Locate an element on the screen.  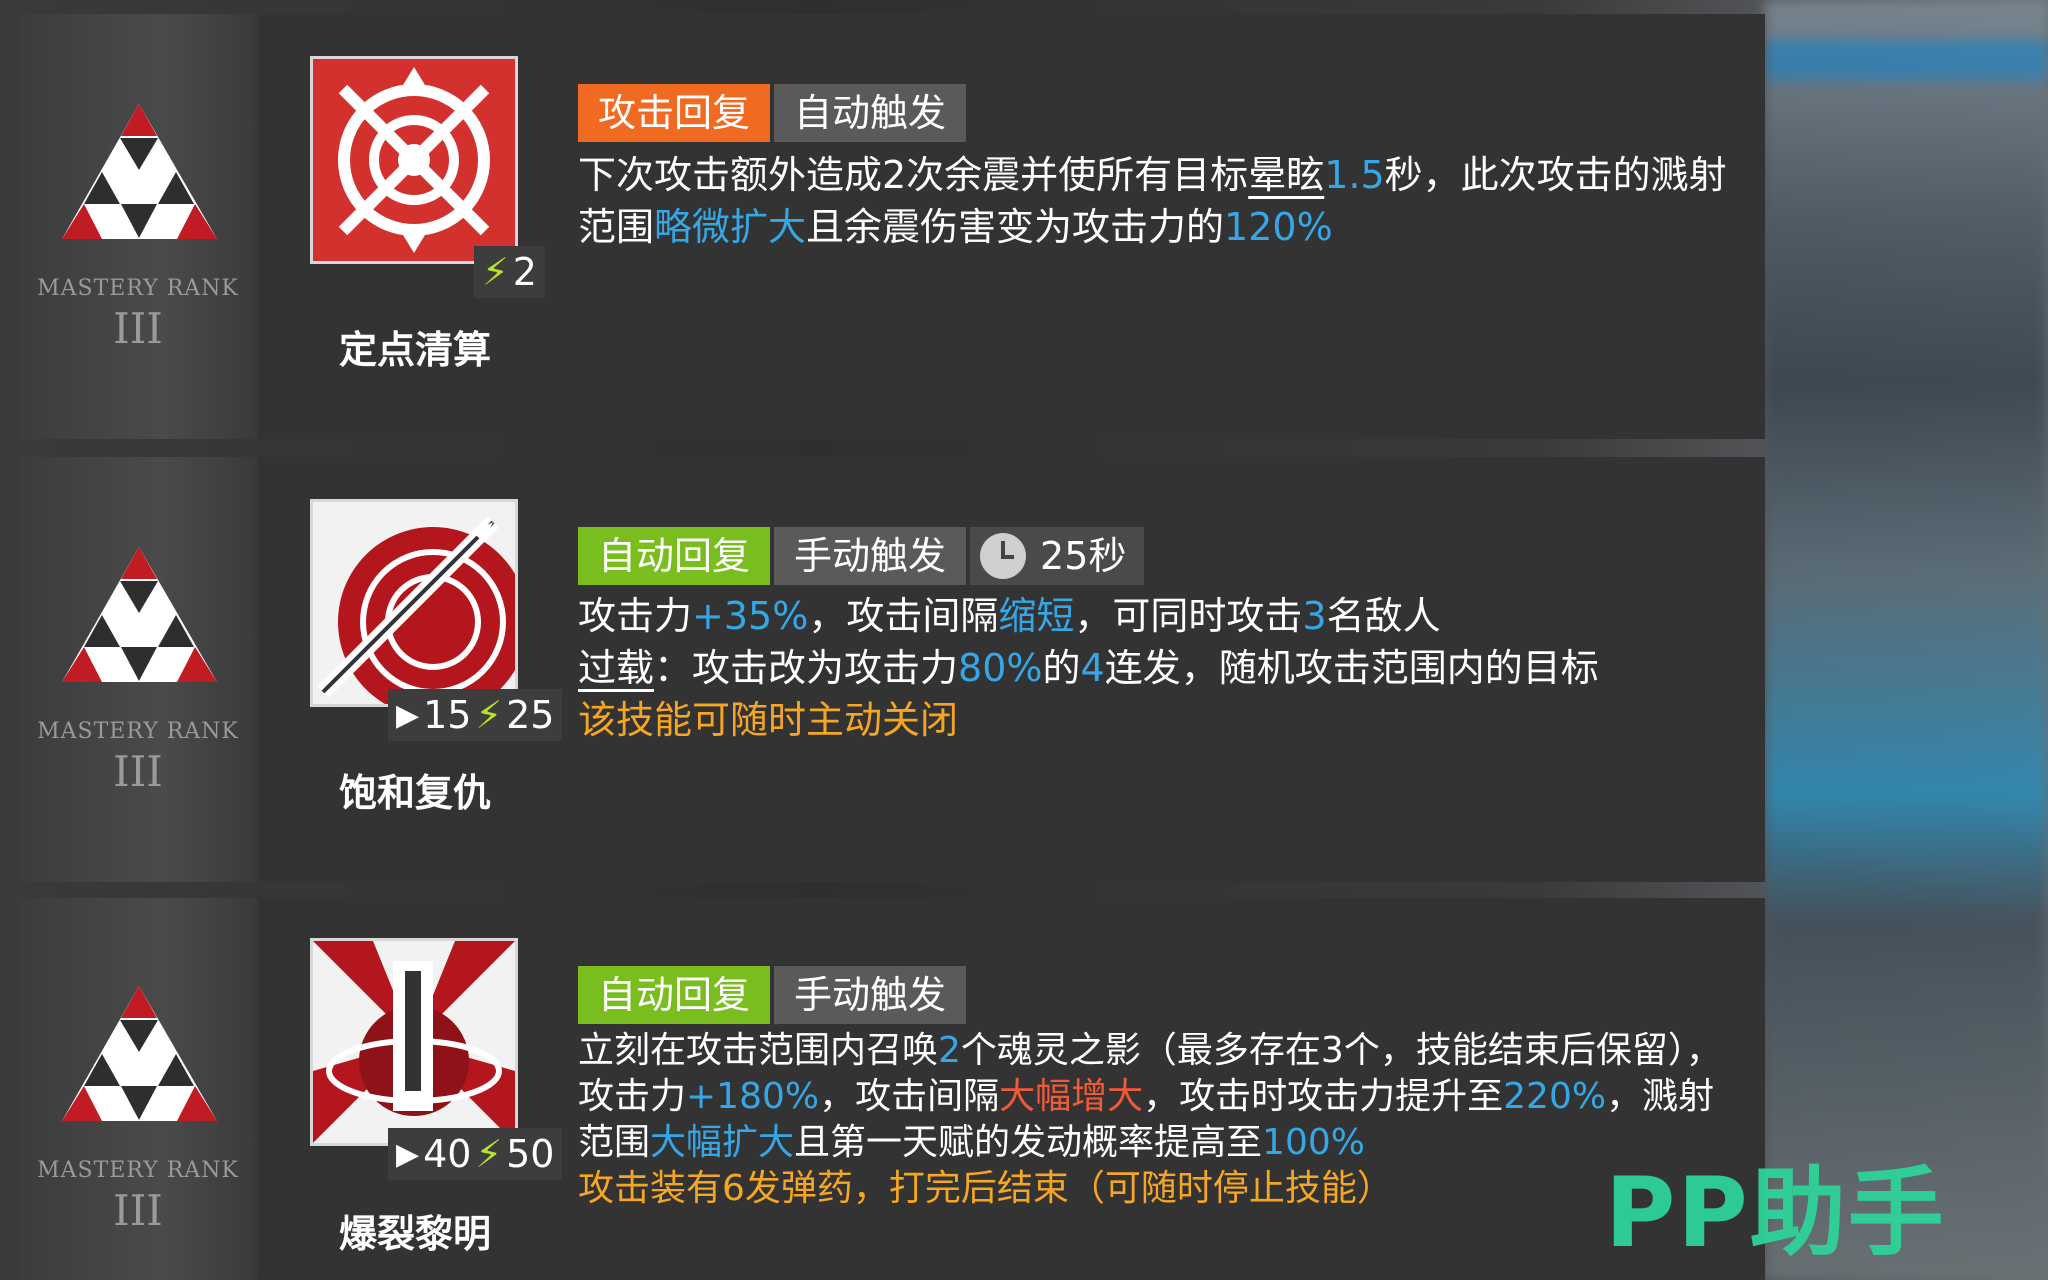
duration-tag: 25秒 is located at coordinates (1057, 556).